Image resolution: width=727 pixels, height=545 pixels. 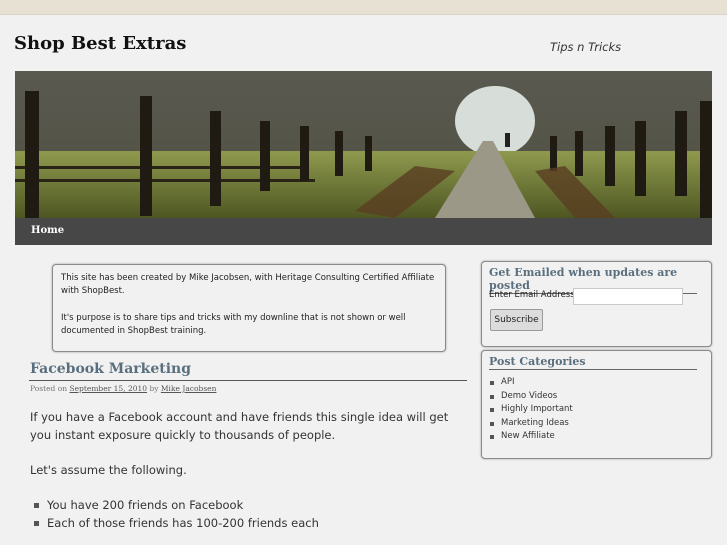 I want to click on post-author-link: Mike Jacobsen, so click(x=189, y=388).